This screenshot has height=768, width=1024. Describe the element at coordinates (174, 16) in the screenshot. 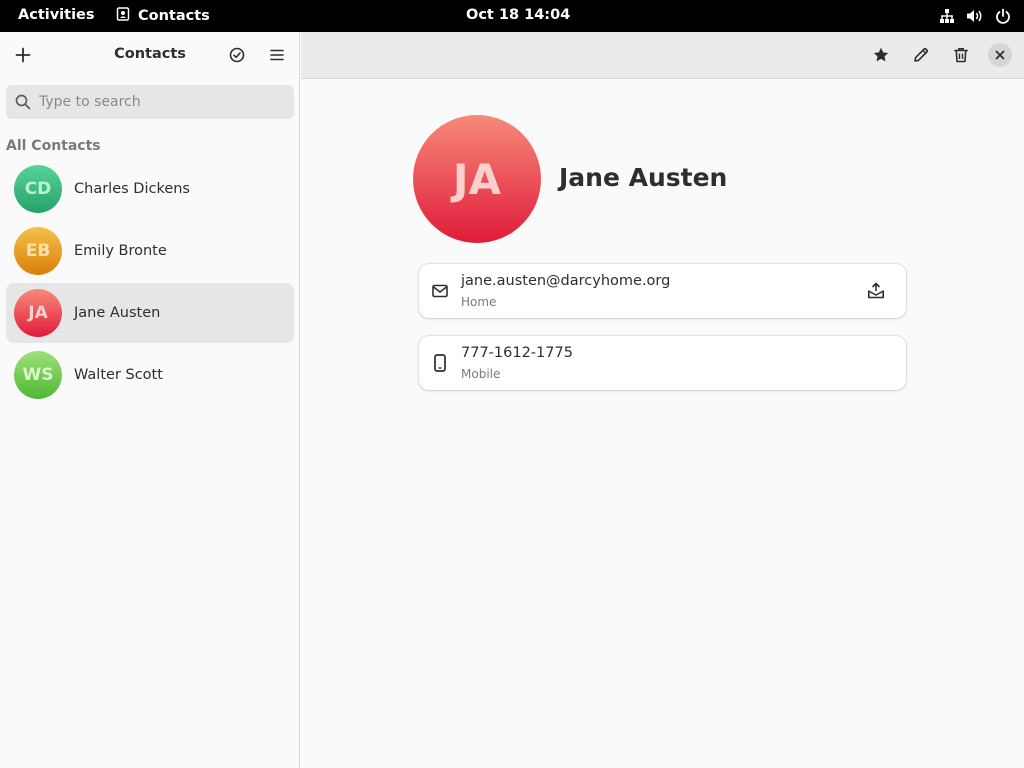

I see `app-name: Contacts` at that location.